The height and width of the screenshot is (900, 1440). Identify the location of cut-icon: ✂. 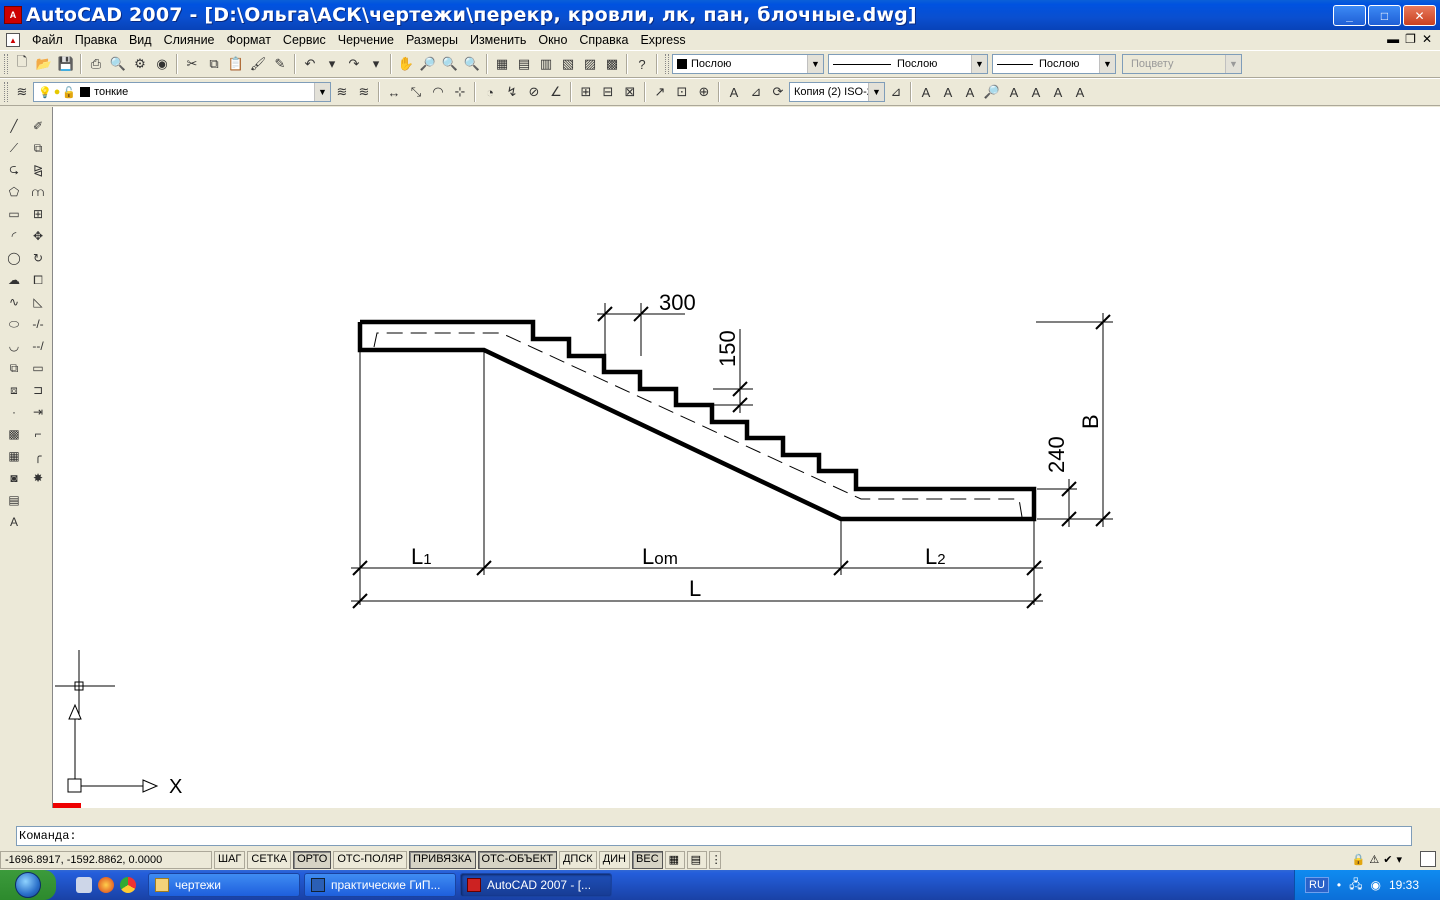
(192, 64).